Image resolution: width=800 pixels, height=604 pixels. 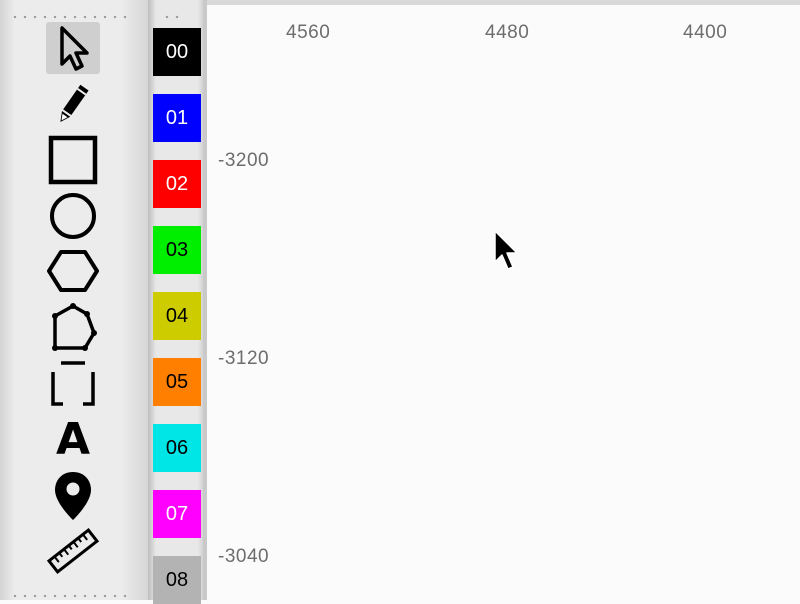 What do you see at coordinates (177, 316) in the screenshot?
I see `color-swatch-04: 04` at bounding box center [177, 316].